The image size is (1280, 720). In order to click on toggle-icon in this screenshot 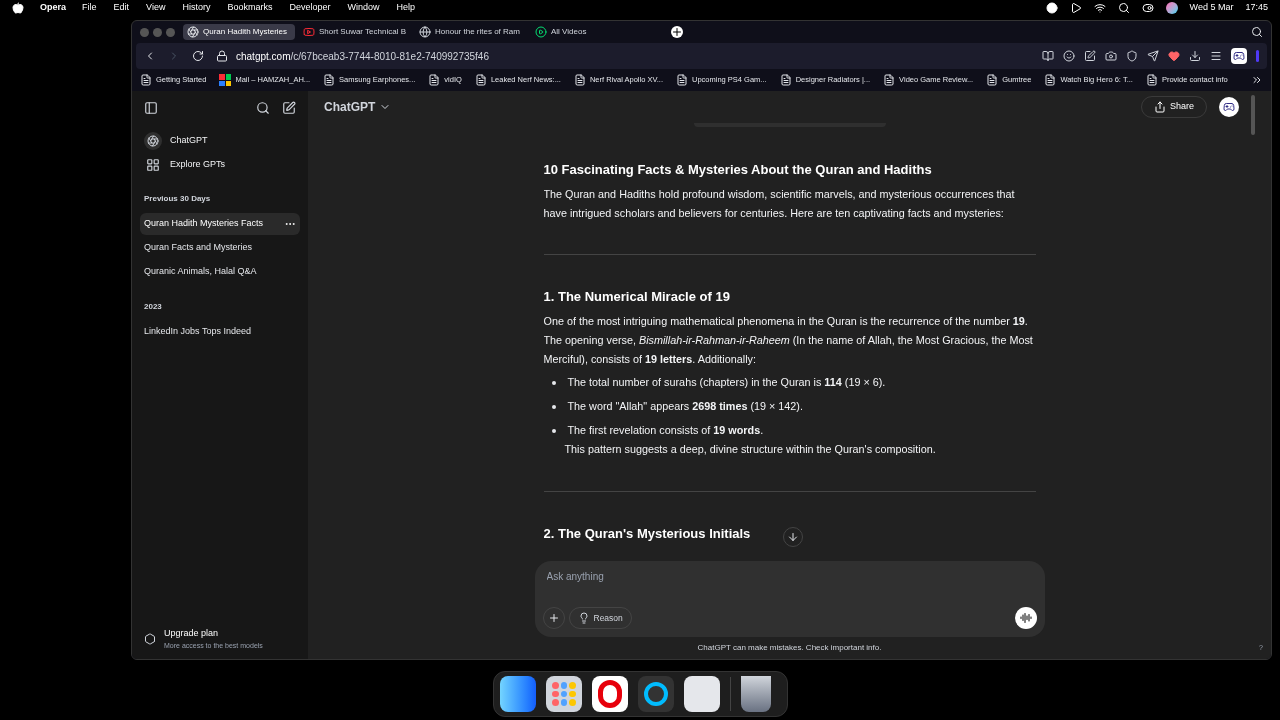, I will do `click(1147, 7)`.